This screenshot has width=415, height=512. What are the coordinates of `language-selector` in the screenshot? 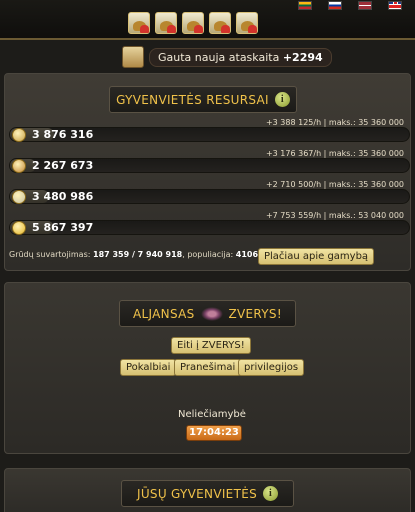 It's located at (350, 5).